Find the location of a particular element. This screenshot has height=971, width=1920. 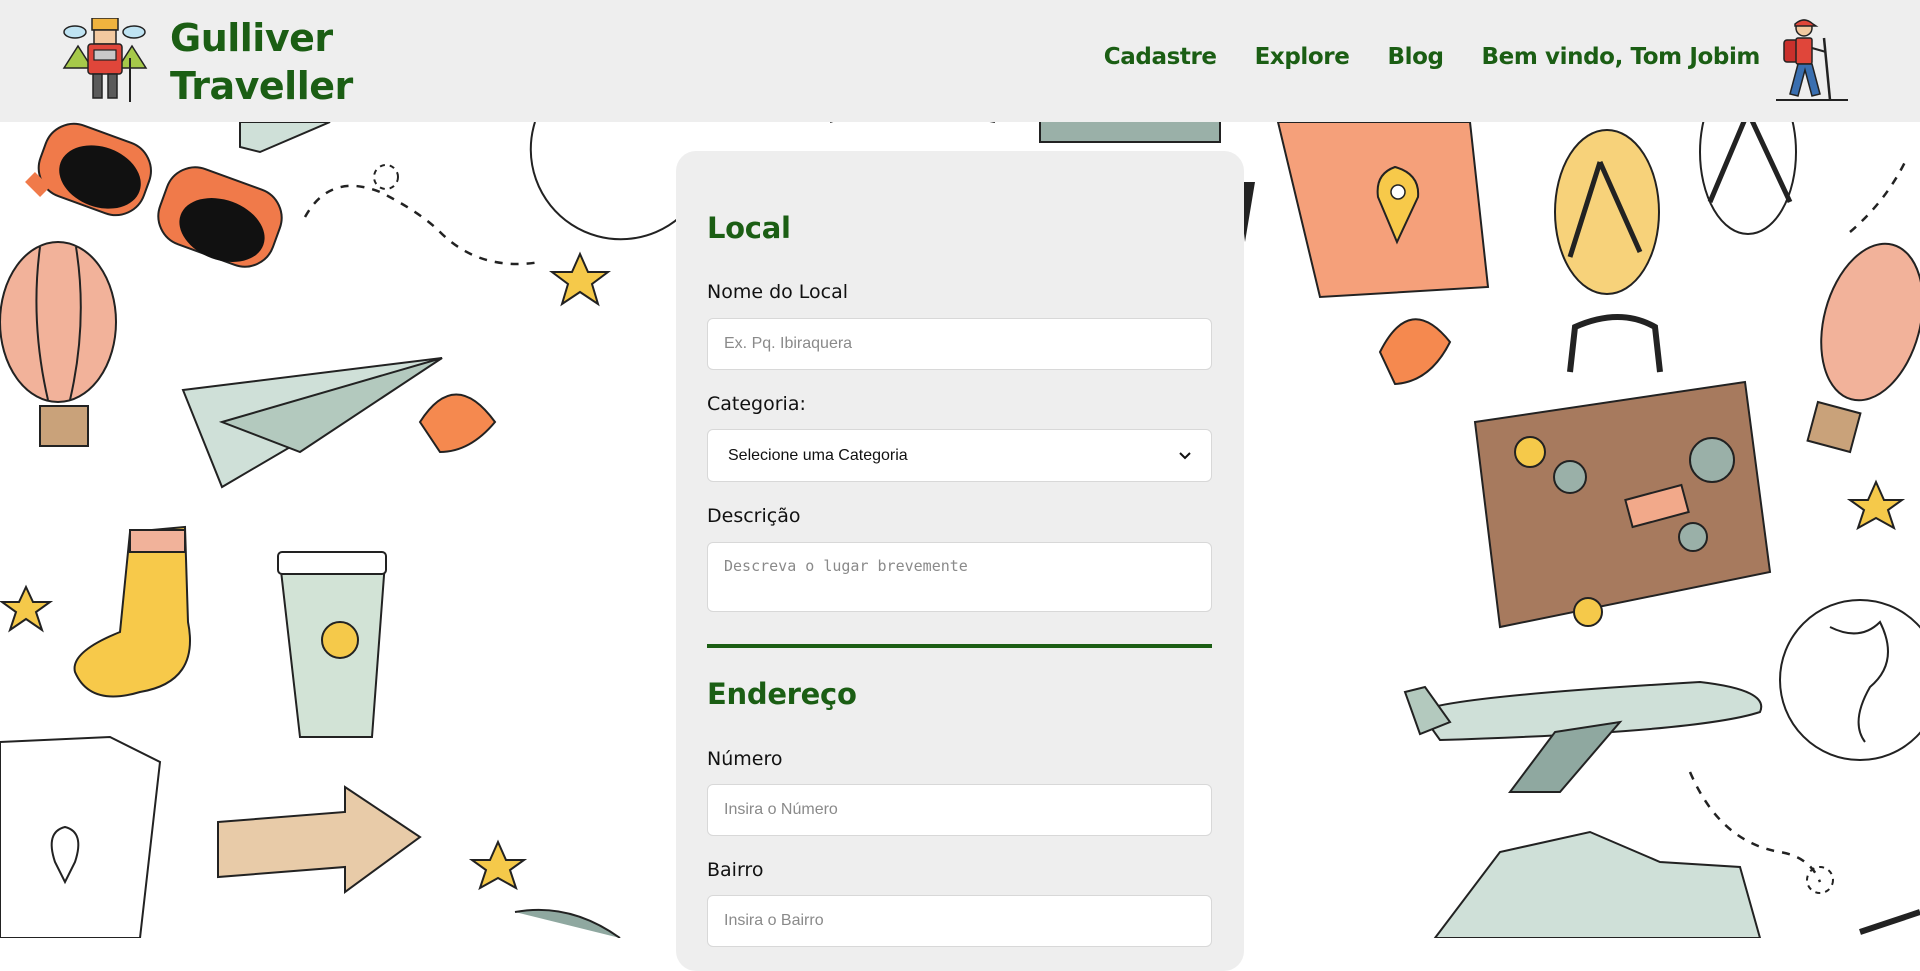

suitcase-icon is located at coordinates (1622, 471).